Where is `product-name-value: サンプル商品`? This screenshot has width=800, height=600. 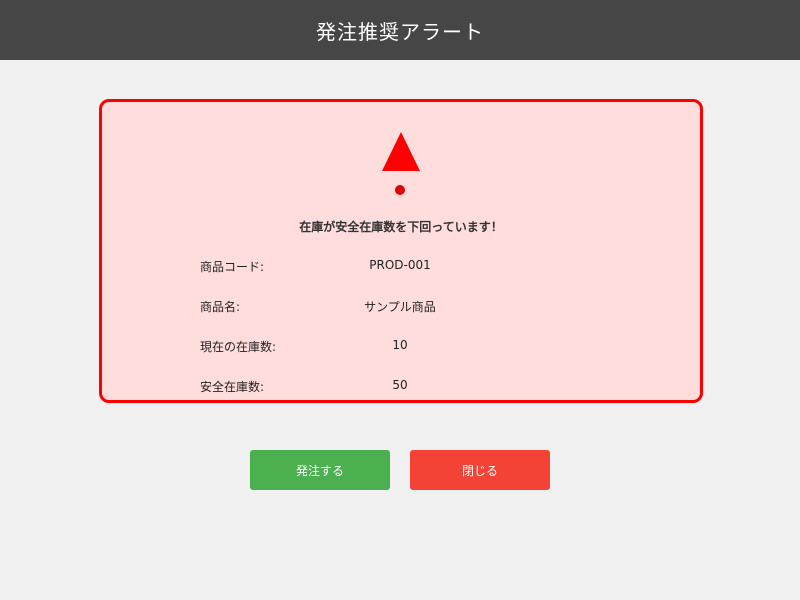
product-name-value: サンプル商品 is located at coordinates (400, 307).